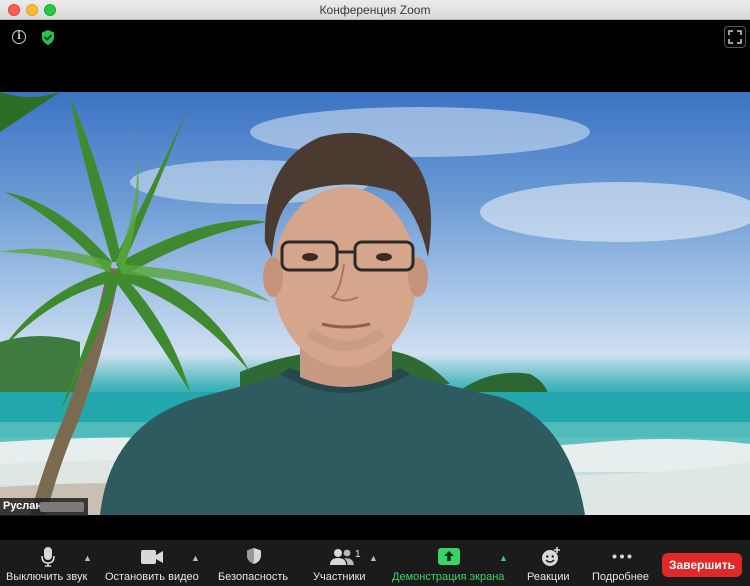 This screenshot has height=586, width=750. What do you see at coordinates (48, 557) in the screenshot?
I see `microphone-icon` at bounding box center [48, 557].